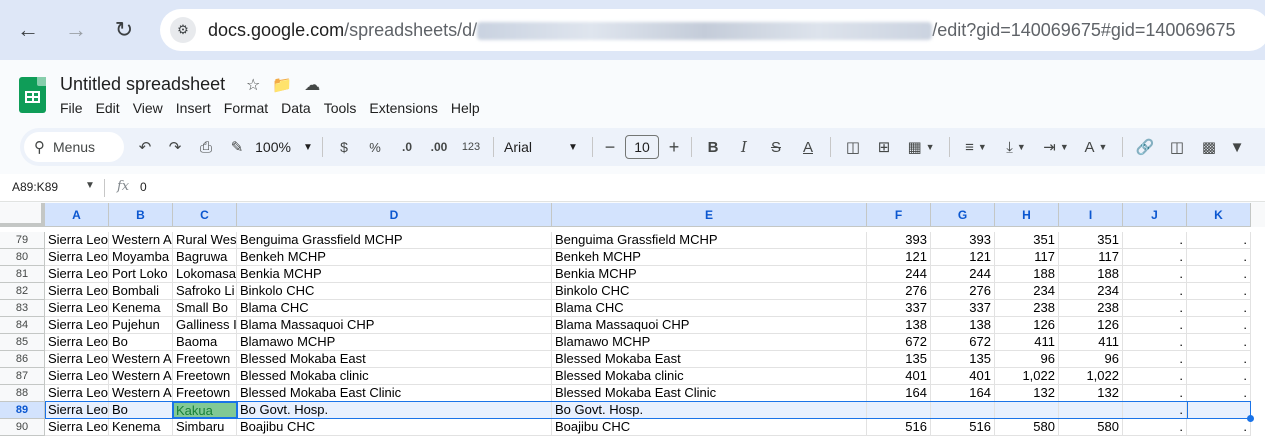 This screenshot has height=436, width=1265. Describe the element at coordinates (340, 108) in the screenshot. I see `menu-tools: Tools` at that location.